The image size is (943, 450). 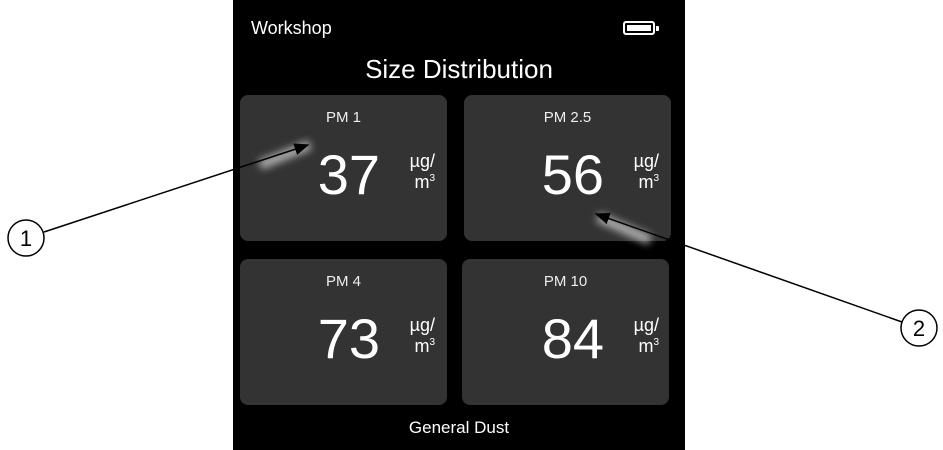 What do you see at coordinates (919, 328) in the screenshot?
I see `callout-2-number: 2` at bounding box center [919, 328].